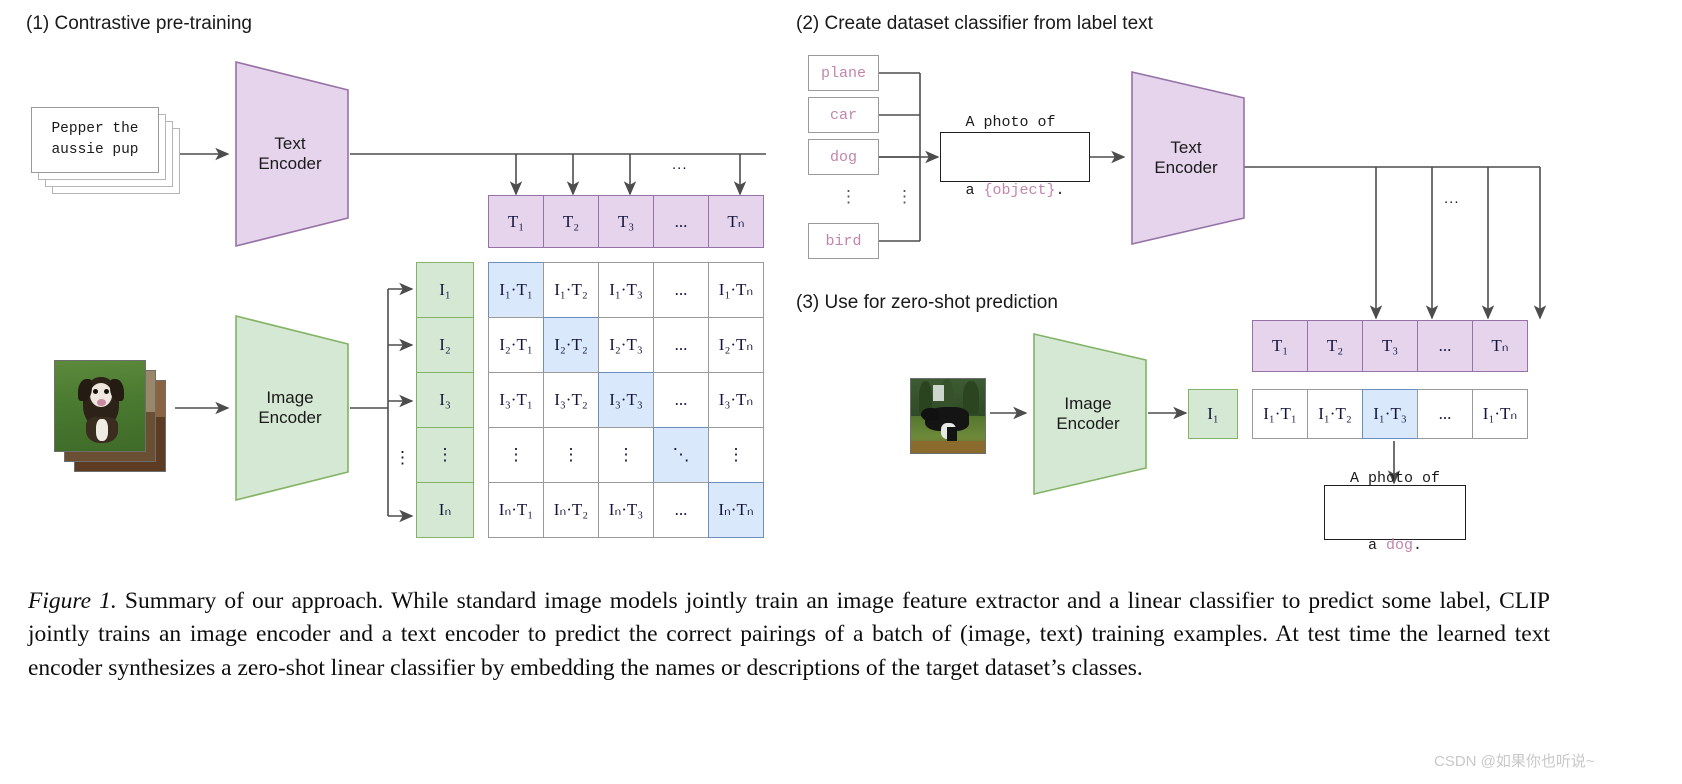 This screenshot has width=1682, height=784. I want to click on prompt-template-line1: A photo of, so click(1010, 122).